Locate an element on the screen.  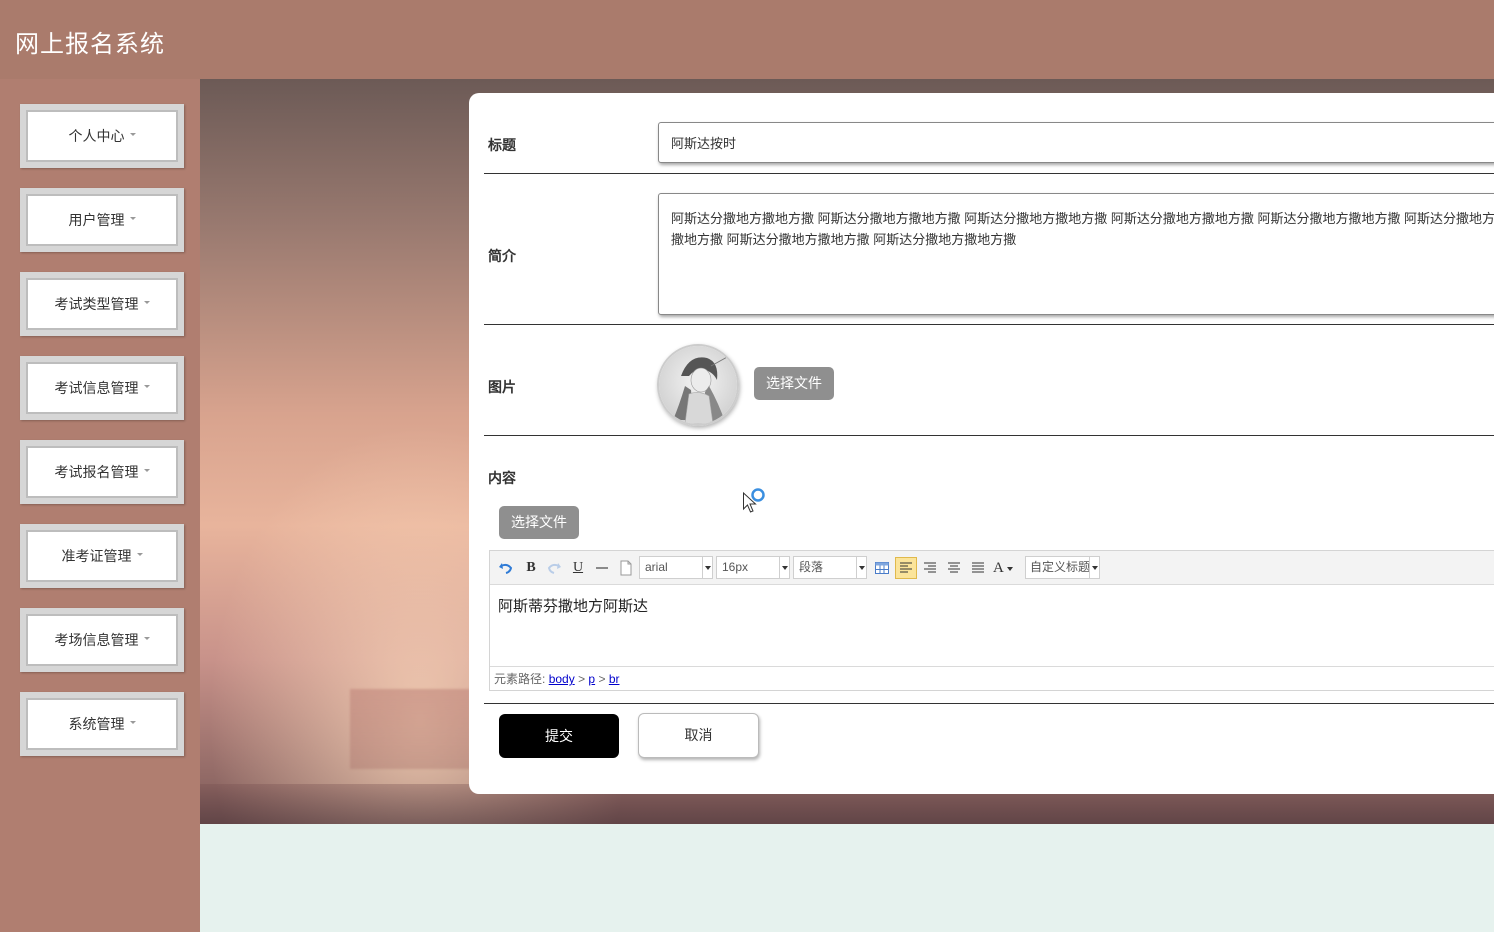
element-path-bar: 元素路径: body > p > br is located at coordinates (992, 678).